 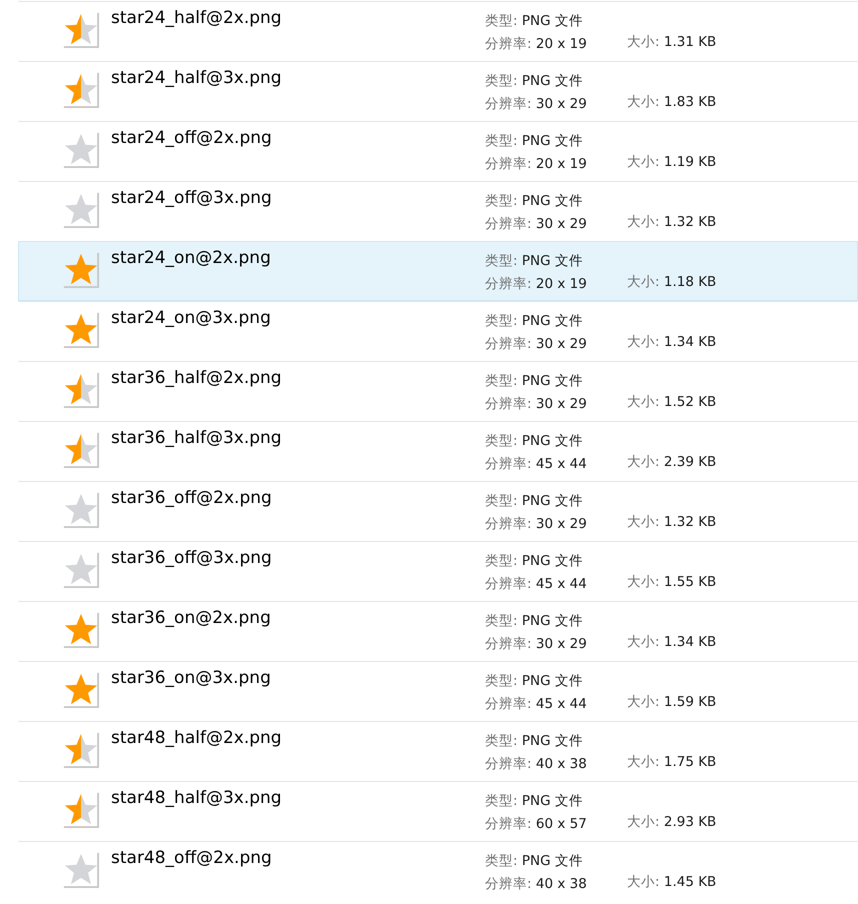 What do you see at coordinates (438, 451) in the screenshot?
I see `file-row: star36_half@3x.png 类型: PNG 文件 分辨率: 45 x 44 大小: 2.39 KB` at bounding box center [438, 451].